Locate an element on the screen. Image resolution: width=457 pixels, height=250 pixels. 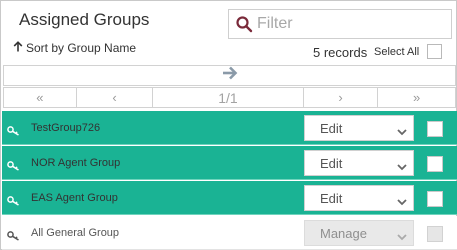
arrow-right-icon is located at coordinates (230, 75).